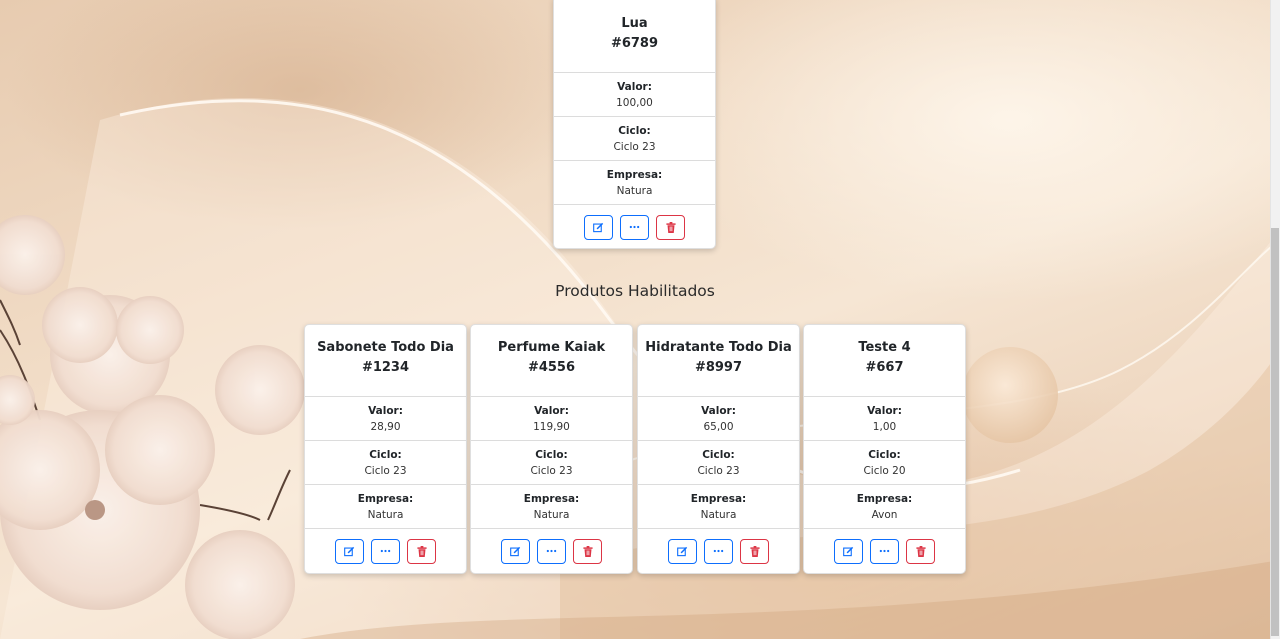 Image resolution: width=1280 pixels, height=639 pixels. Describe the element at coordinates (634, 95) in the screenshot. I see `field-valor: Valor: 100,00` at that location.